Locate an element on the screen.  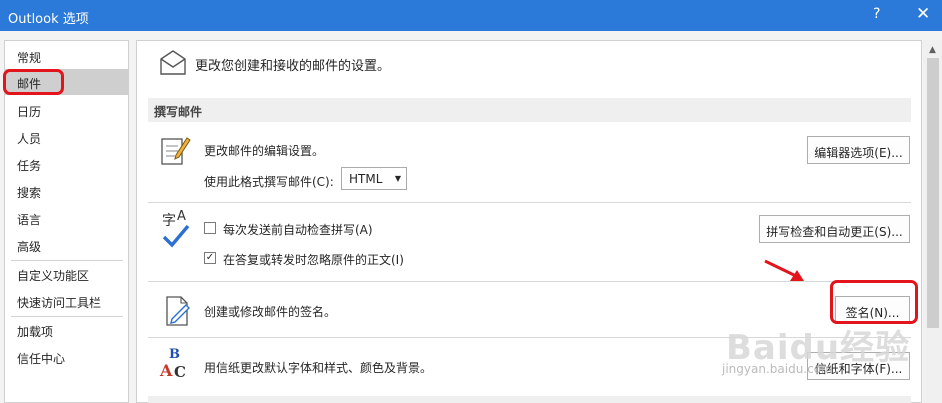
sidebar-item-advanced: 高级 is located at coordinates (66, 245).